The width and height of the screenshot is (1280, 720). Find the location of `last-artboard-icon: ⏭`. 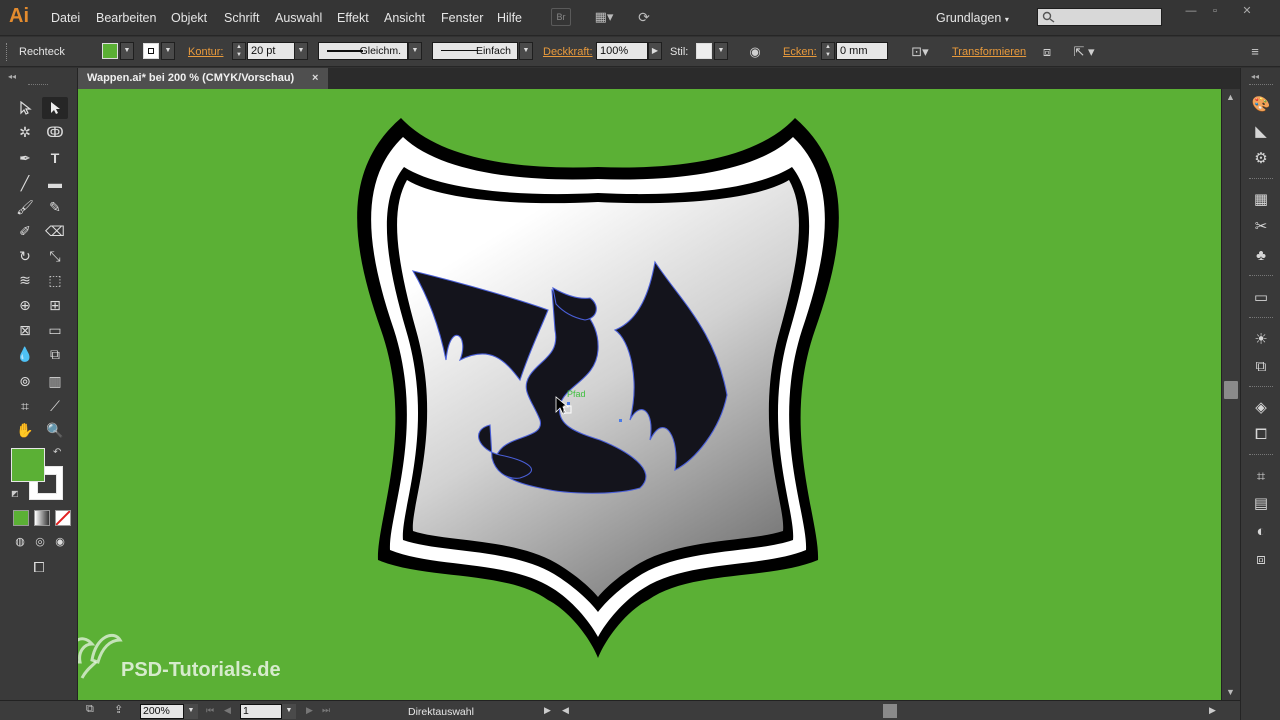

last-artboard-icon: ⏭ is located at coordinates (326, 710).